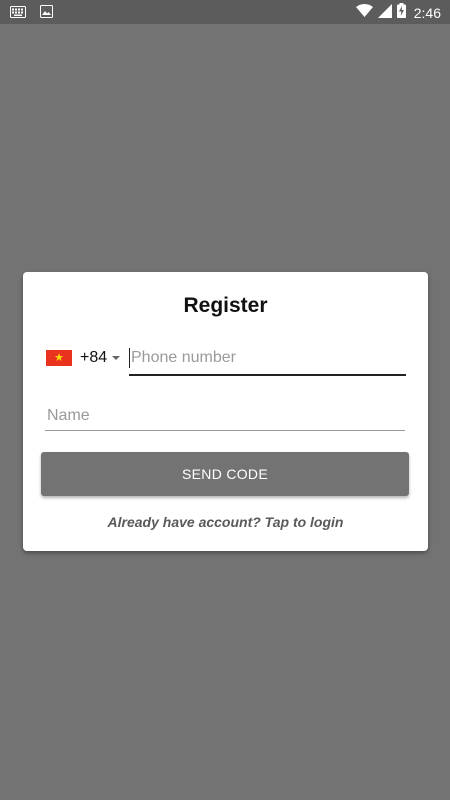 The height and width of the screenshot is (800, 450). I want to click on image-icon, so click(46, 14).